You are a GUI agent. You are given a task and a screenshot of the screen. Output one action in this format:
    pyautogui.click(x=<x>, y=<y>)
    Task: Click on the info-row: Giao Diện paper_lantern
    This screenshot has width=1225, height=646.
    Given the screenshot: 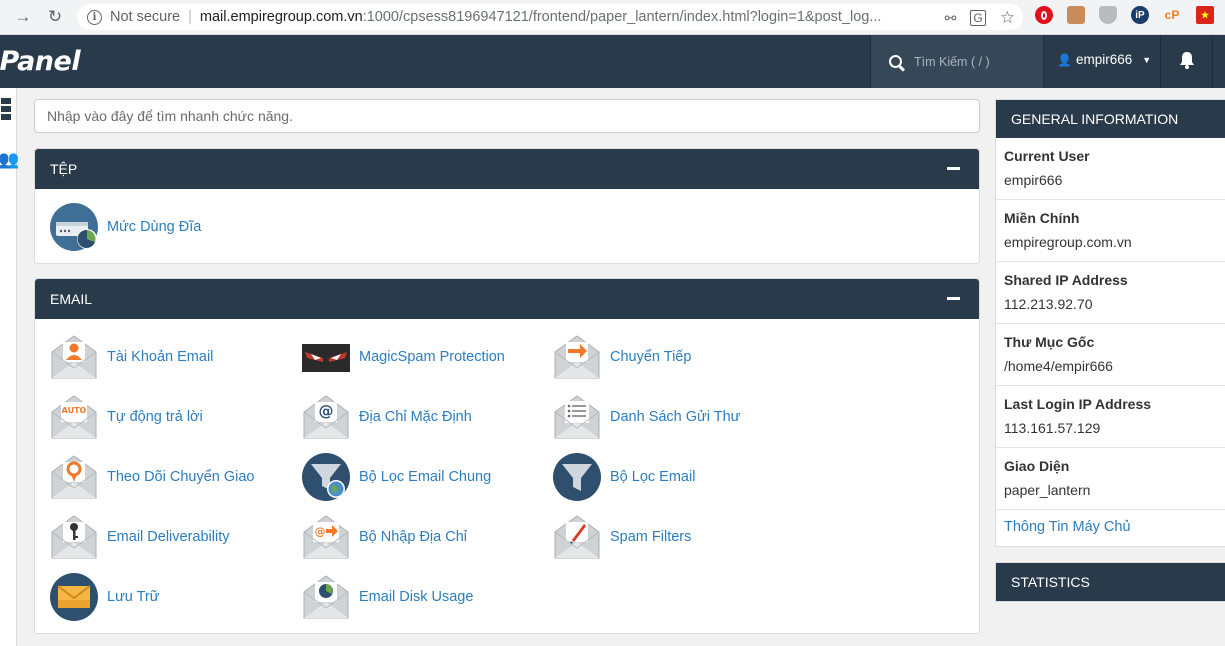 What is the action you would take?
    pyautogui.click(x=1110, y=479)
    